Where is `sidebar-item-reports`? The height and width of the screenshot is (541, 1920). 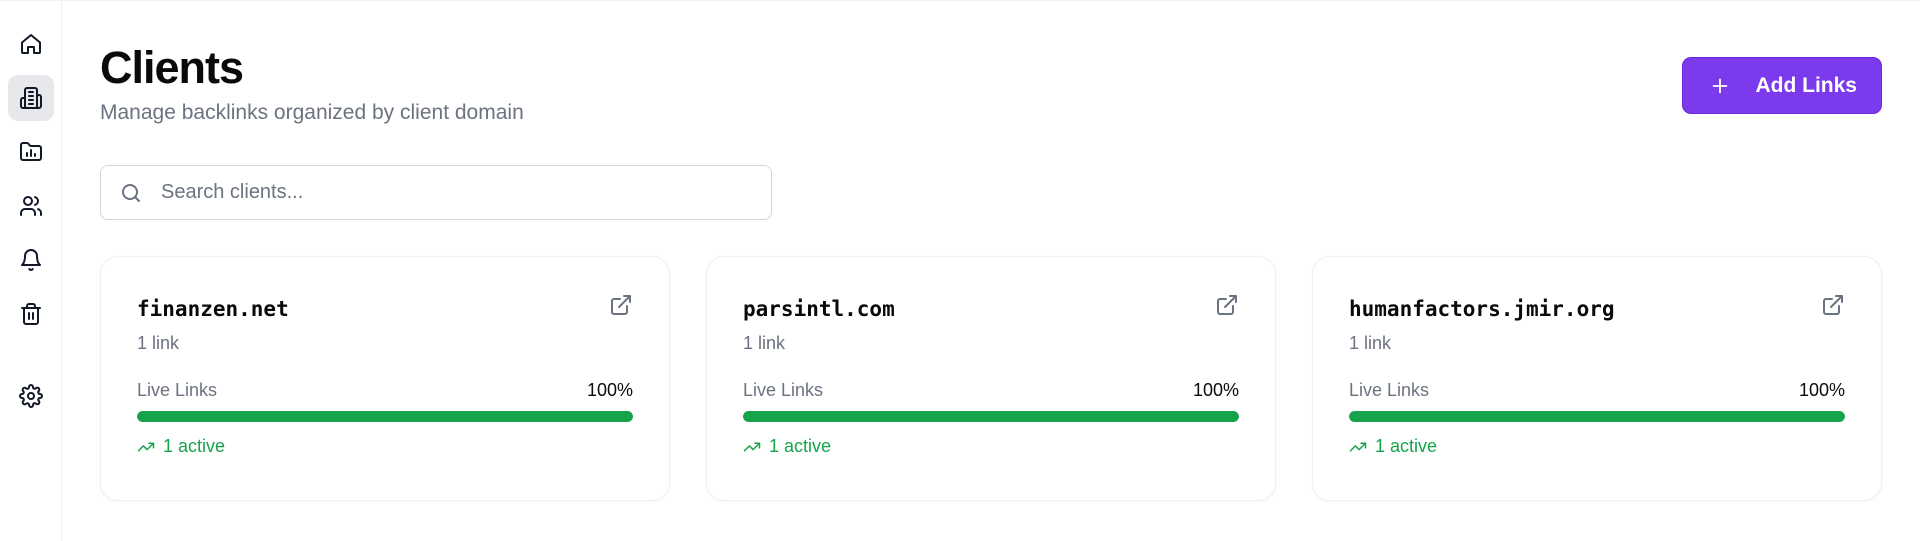 sidebar-item-reports is located at coordinates (31, 152).